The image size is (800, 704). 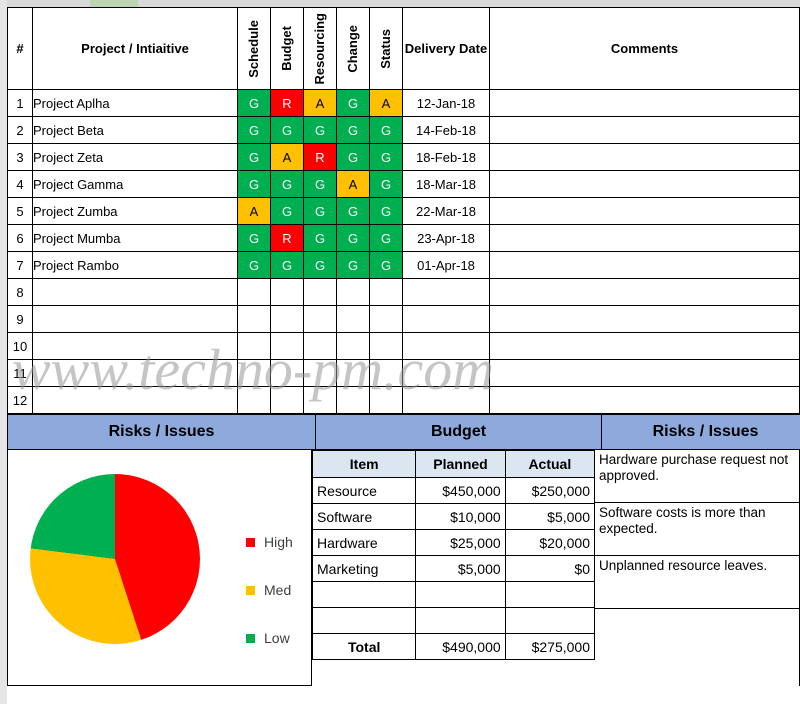 I want to click on section-title-risks-right: Risks / Issues, so click(x=700, y=432).